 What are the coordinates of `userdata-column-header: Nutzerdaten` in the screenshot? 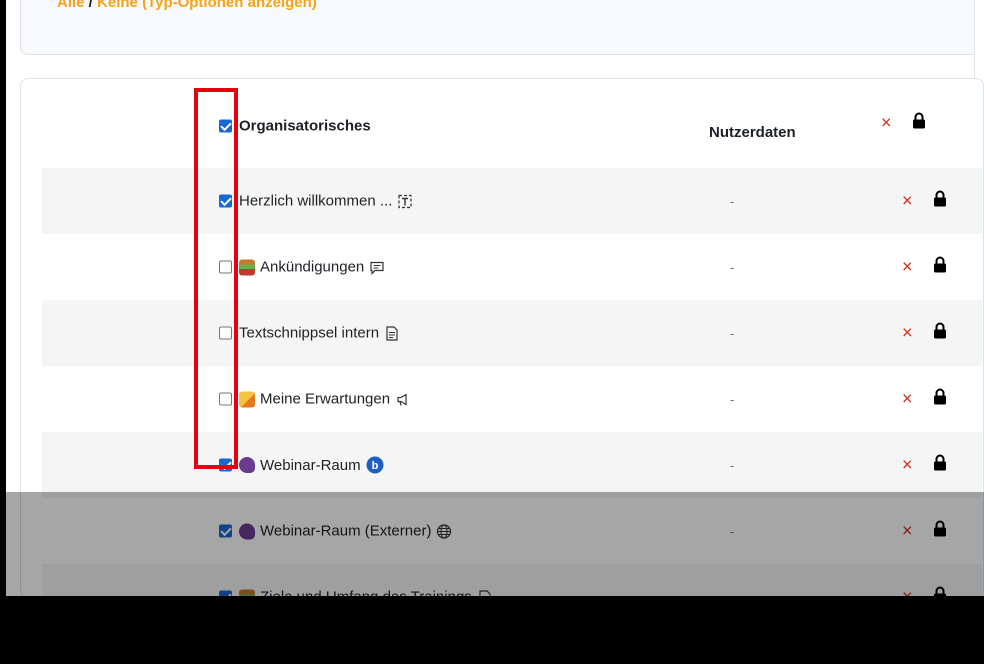 It's located at (752, 132).